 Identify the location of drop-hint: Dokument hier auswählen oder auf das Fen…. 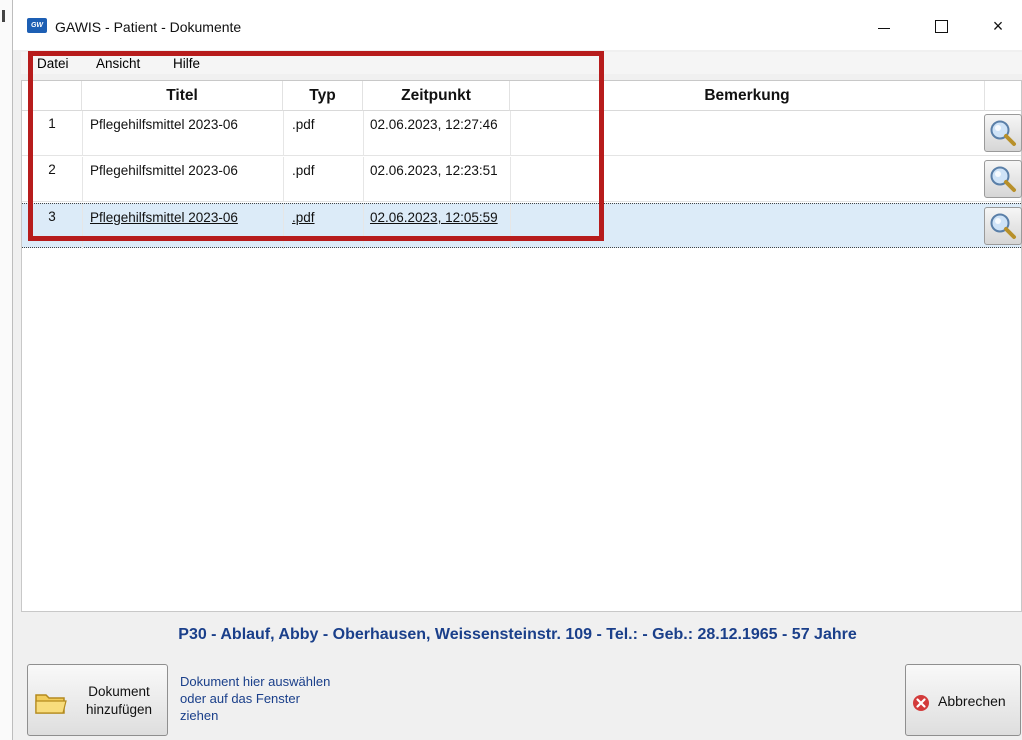
(255, 698).